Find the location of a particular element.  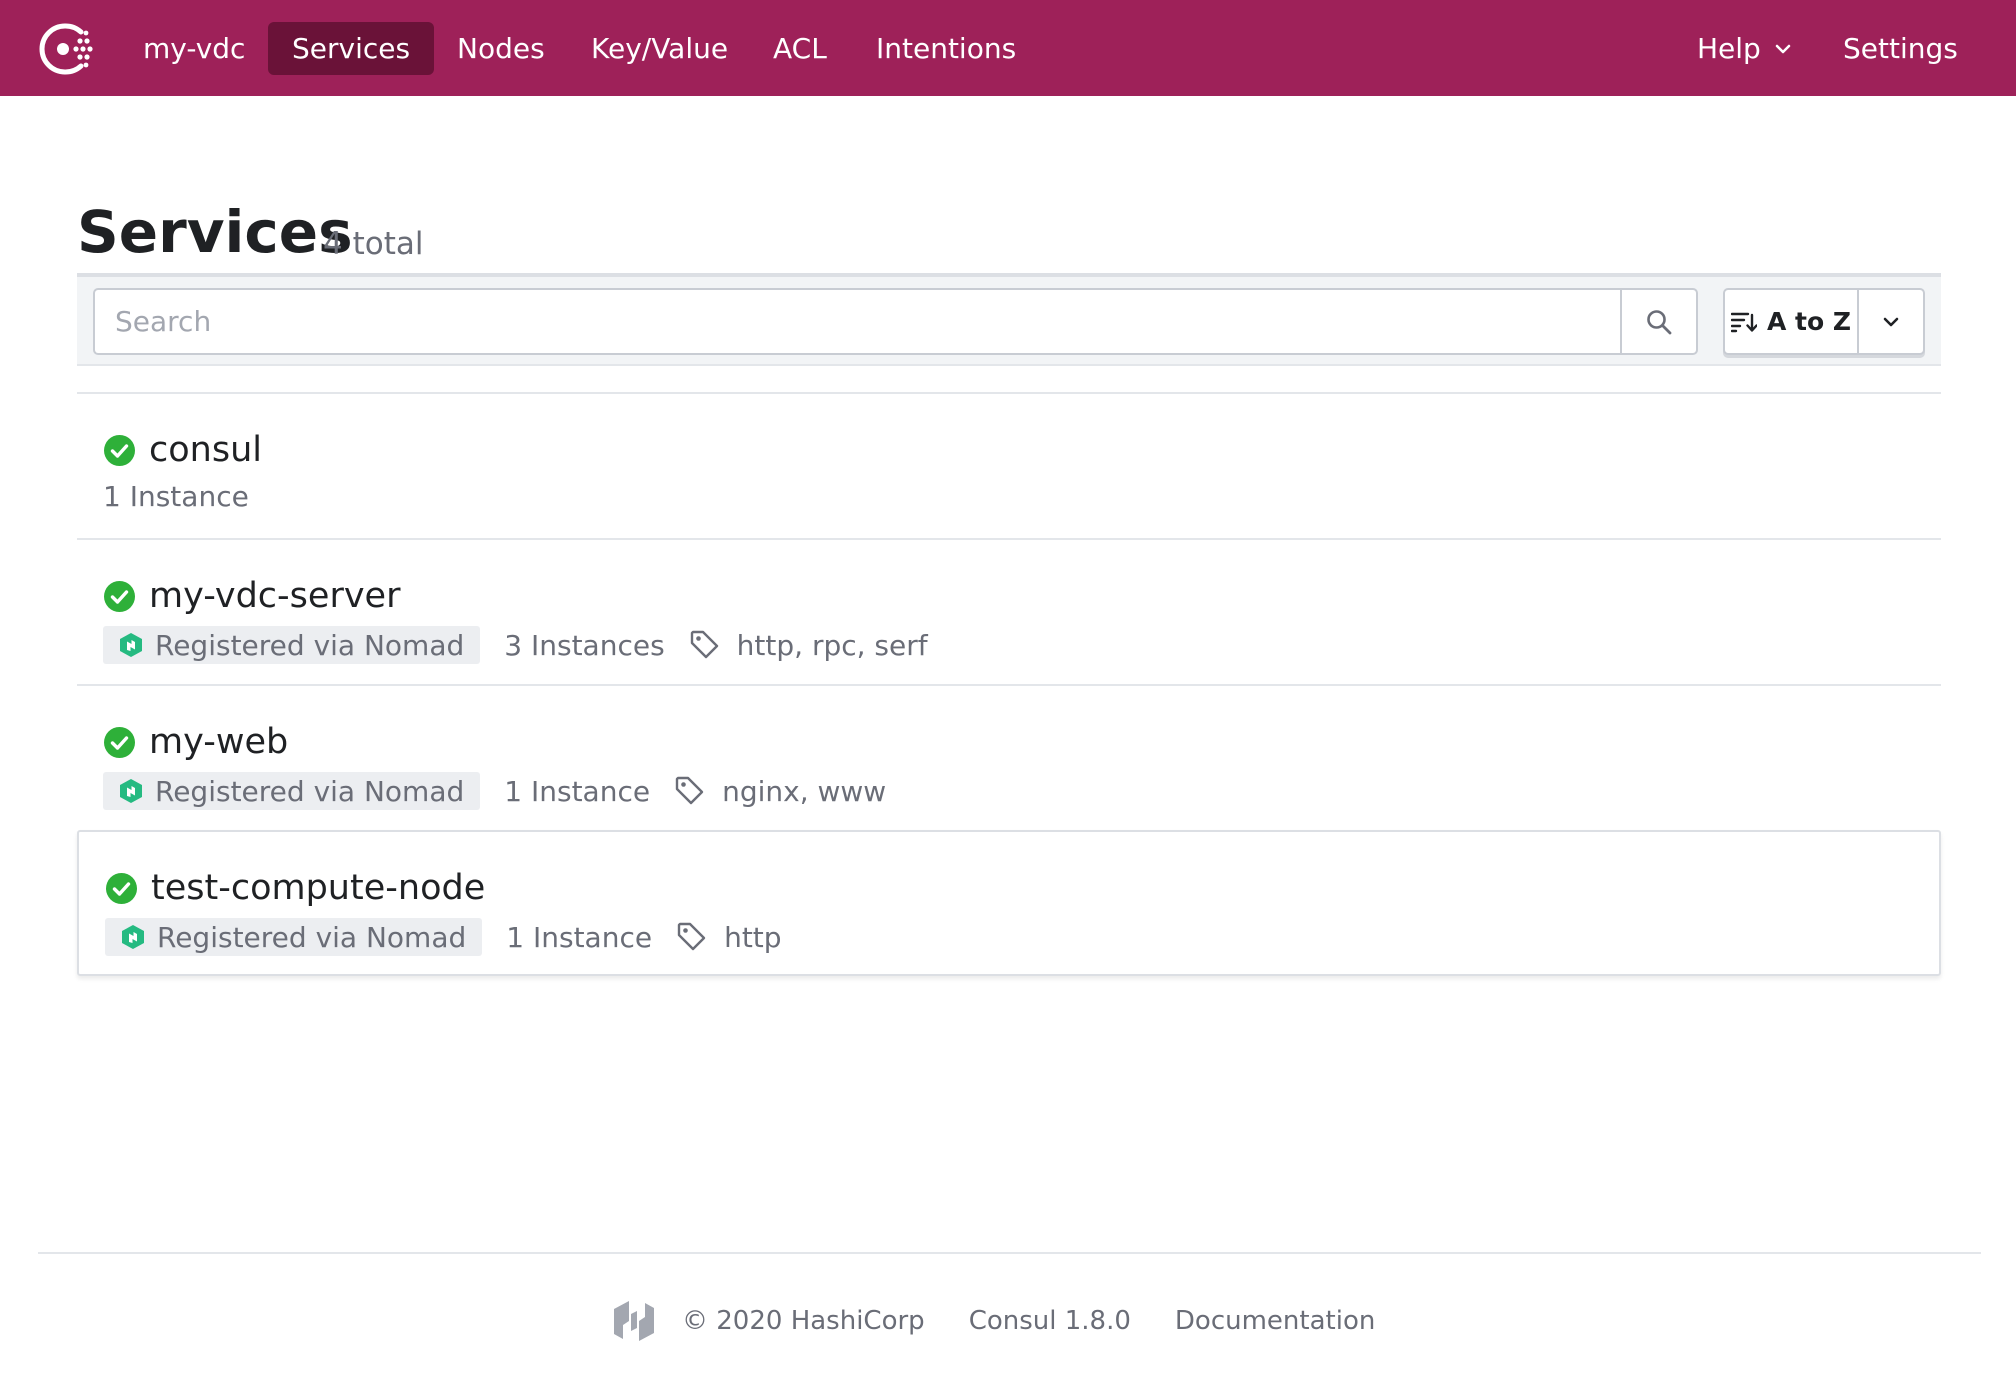

documentation-link: Documentation is located at coordinates (1275, 1321).